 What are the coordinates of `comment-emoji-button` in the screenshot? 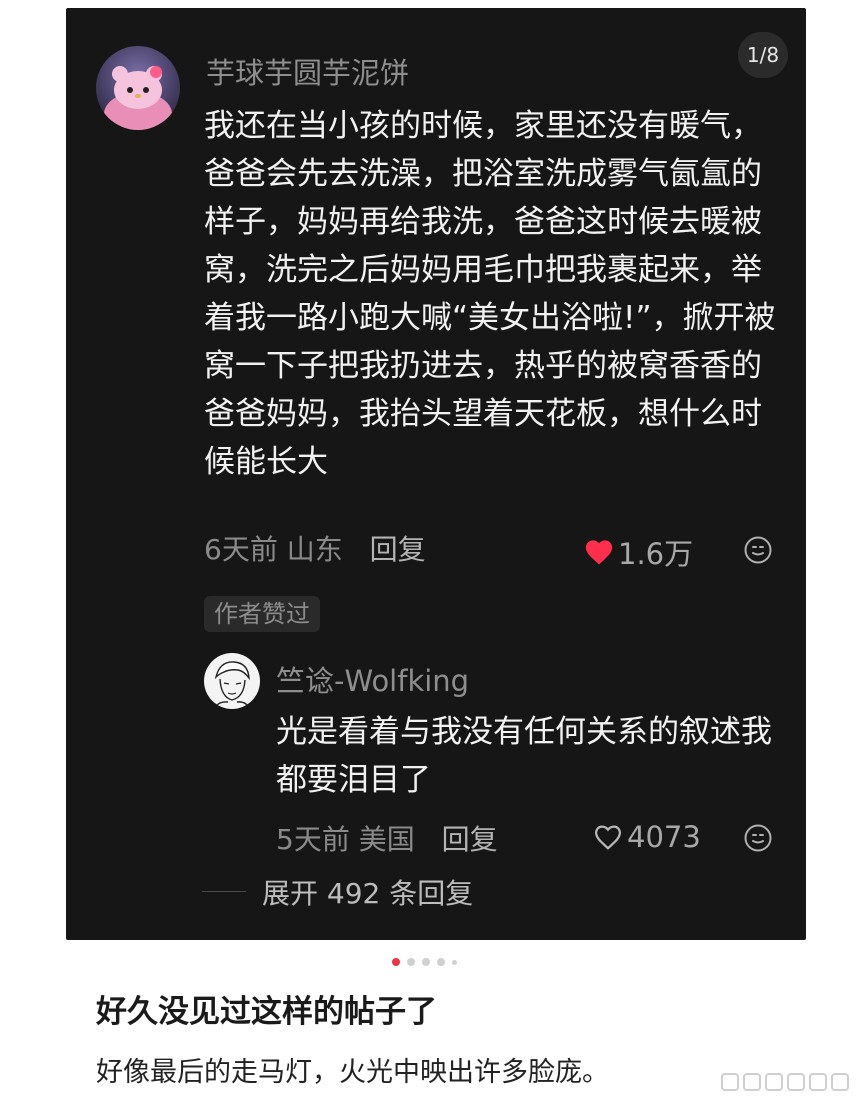 It's located at (758, 550).